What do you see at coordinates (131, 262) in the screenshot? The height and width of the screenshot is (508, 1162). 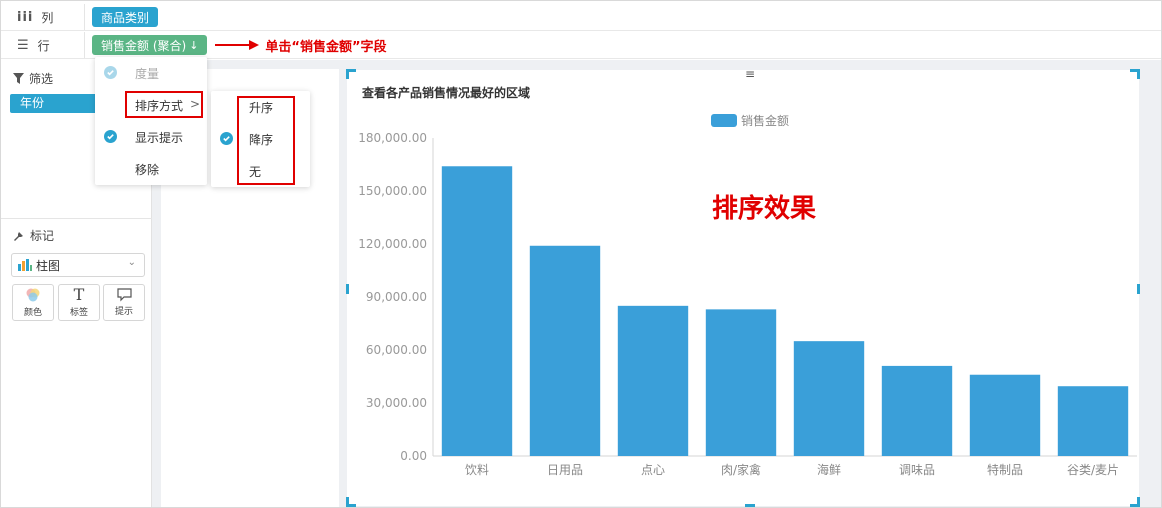 I see `chevron-down-icon: ⌄` at bounding box center [131, 262].